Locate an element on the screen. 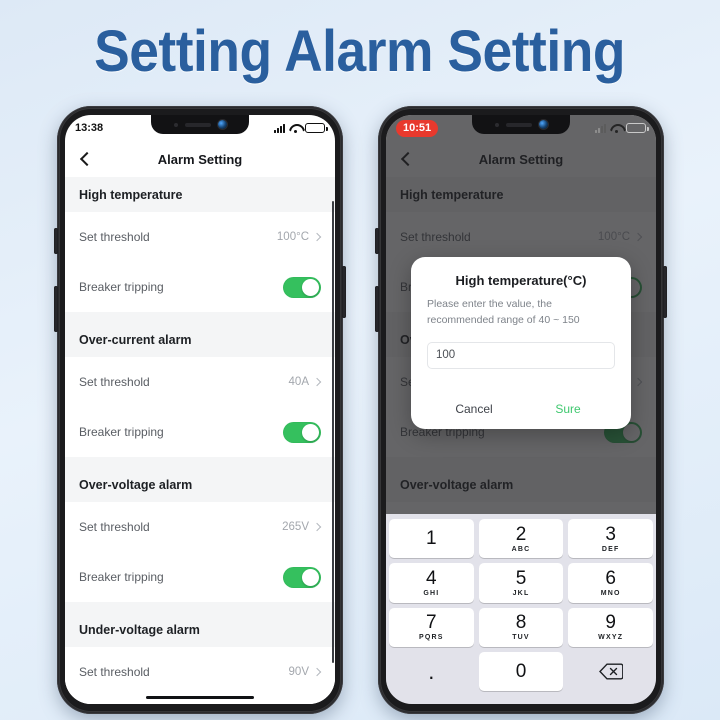 The width and height of the screenshot is (720, 720). keypad-row: 4 GHI 5 JKL 6 MNO is located at coordinates (521, 583).